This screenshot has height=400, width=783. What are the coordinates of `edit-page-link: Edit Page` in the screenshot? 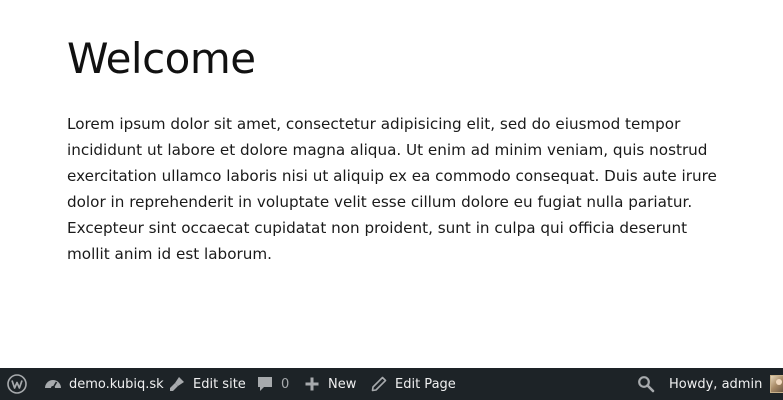 It's located at (413, 384).